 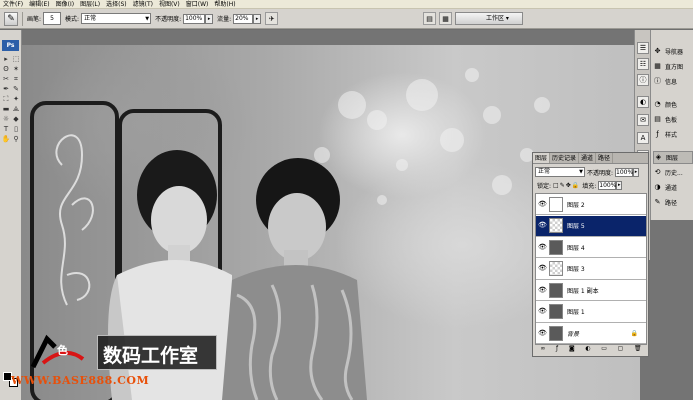 What do you see at coordinates (673, 134) in the screenshot?
I see `panel-item: ƒ 样式` at bounding box center [673, 134].